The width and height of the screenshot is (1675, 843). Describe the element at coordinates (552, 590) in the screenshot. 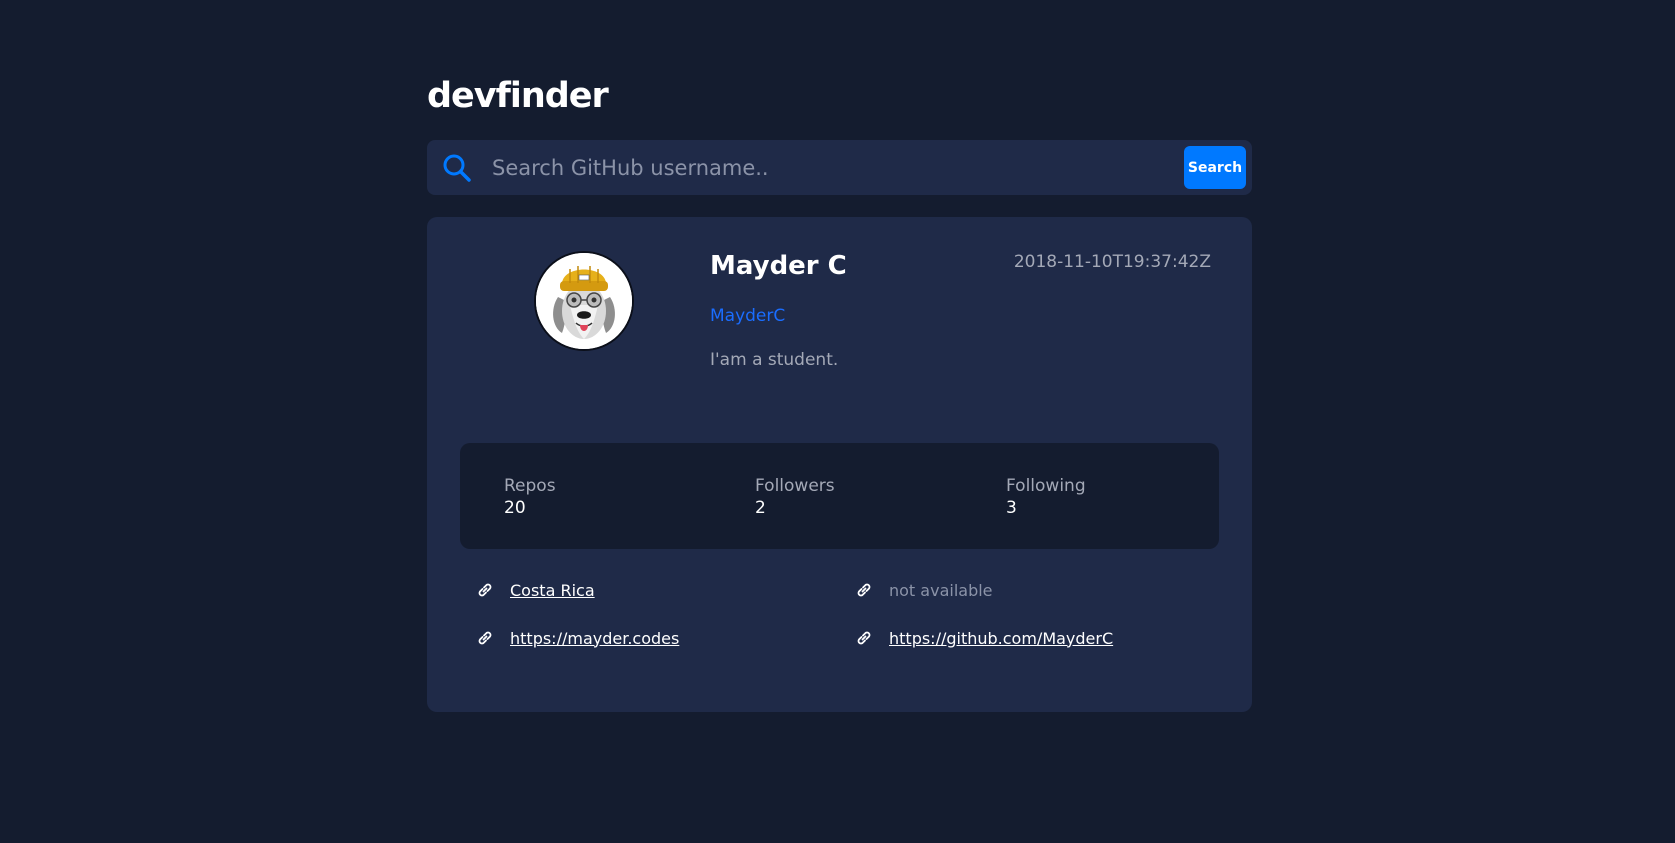

I see `location-link: Costa Rica` at that location.